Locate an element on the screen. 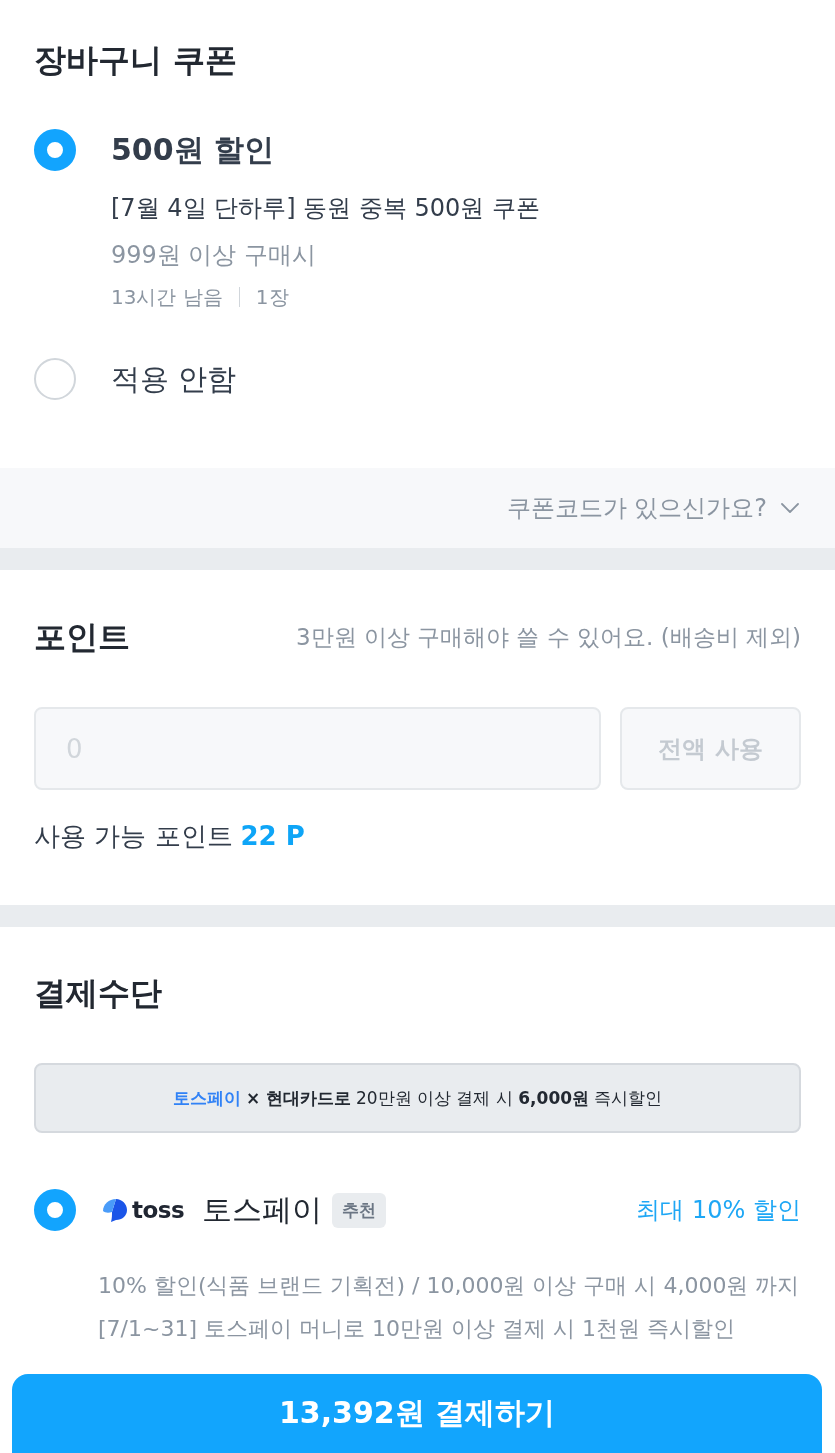 The image size is (835, 1453). benefit-detail: [7/1~31] 토스페이 머니로 10만원 이상 결제 시 1천원 즉시할인 is located at coordinates (417, 1329).